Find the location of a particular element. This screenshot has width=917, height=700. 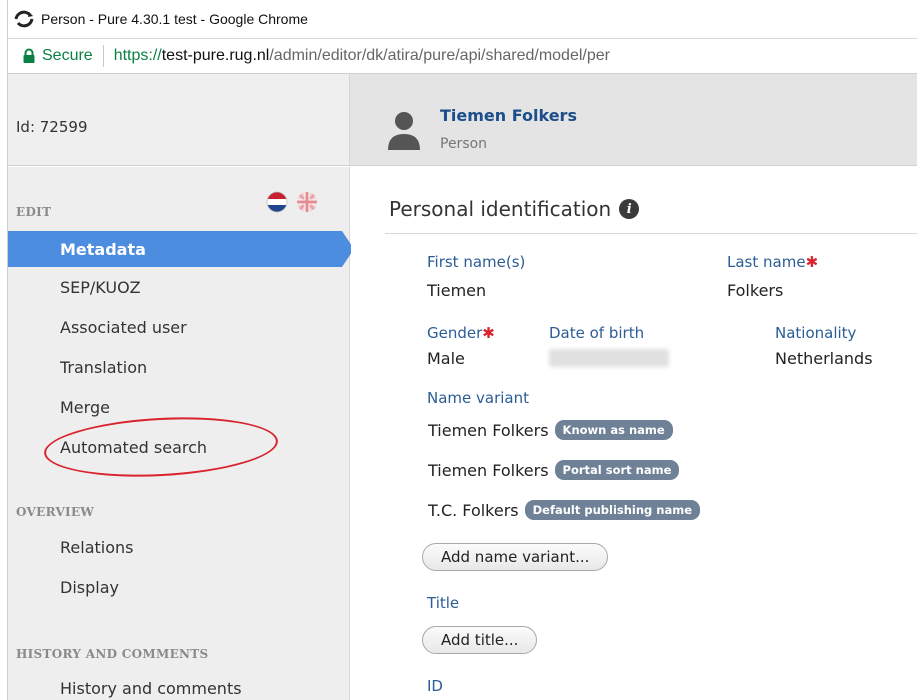

url-host: test-pure.rug.nl is located at coordinates (215, 55).